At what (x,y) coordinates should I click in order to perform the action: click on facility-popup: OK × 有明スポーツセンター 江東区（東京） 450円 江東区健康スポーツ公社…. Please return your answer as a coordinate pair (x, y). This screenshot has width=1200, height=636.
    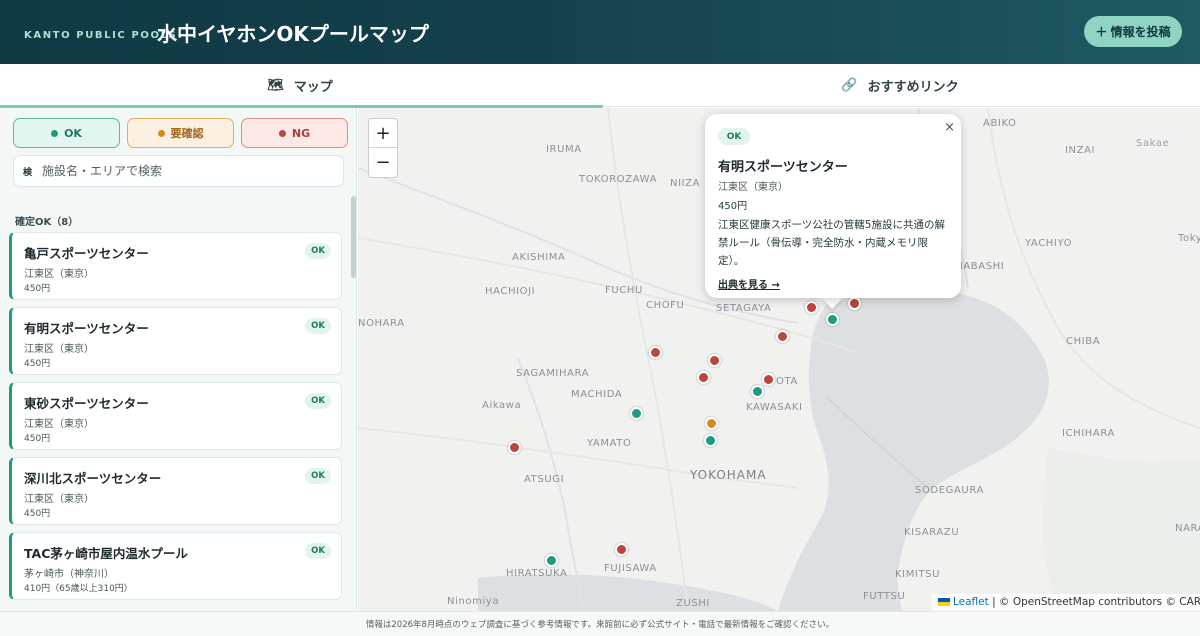
    Looking at the image, I should click on (833, 206).